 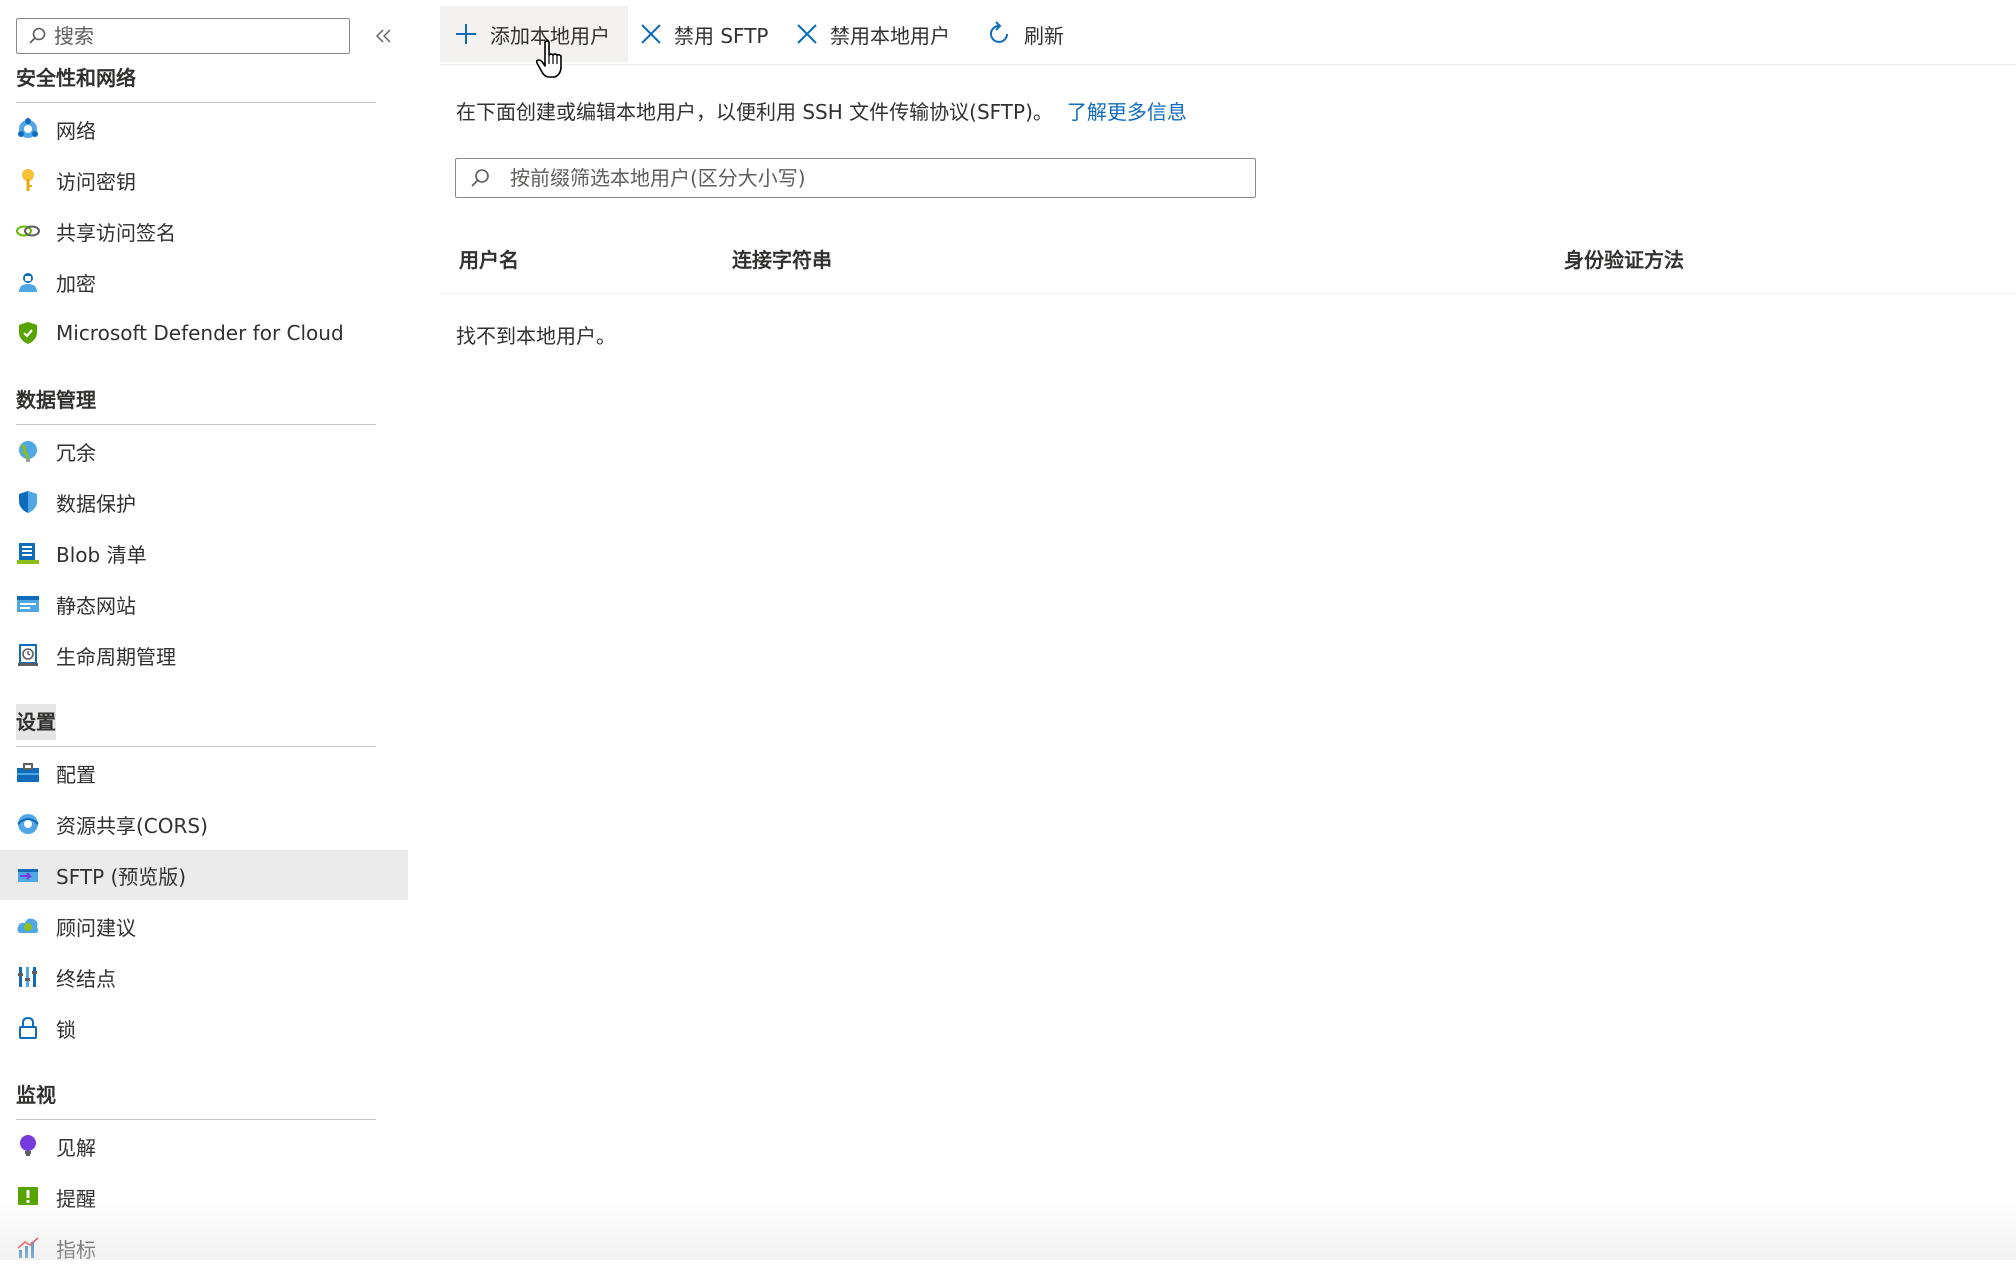 I want to click on intro-description: 在下面创建或编辑本地用户，以便利用 SSH 文件传输协议(SFTP)。, so click(x=754, y=112).